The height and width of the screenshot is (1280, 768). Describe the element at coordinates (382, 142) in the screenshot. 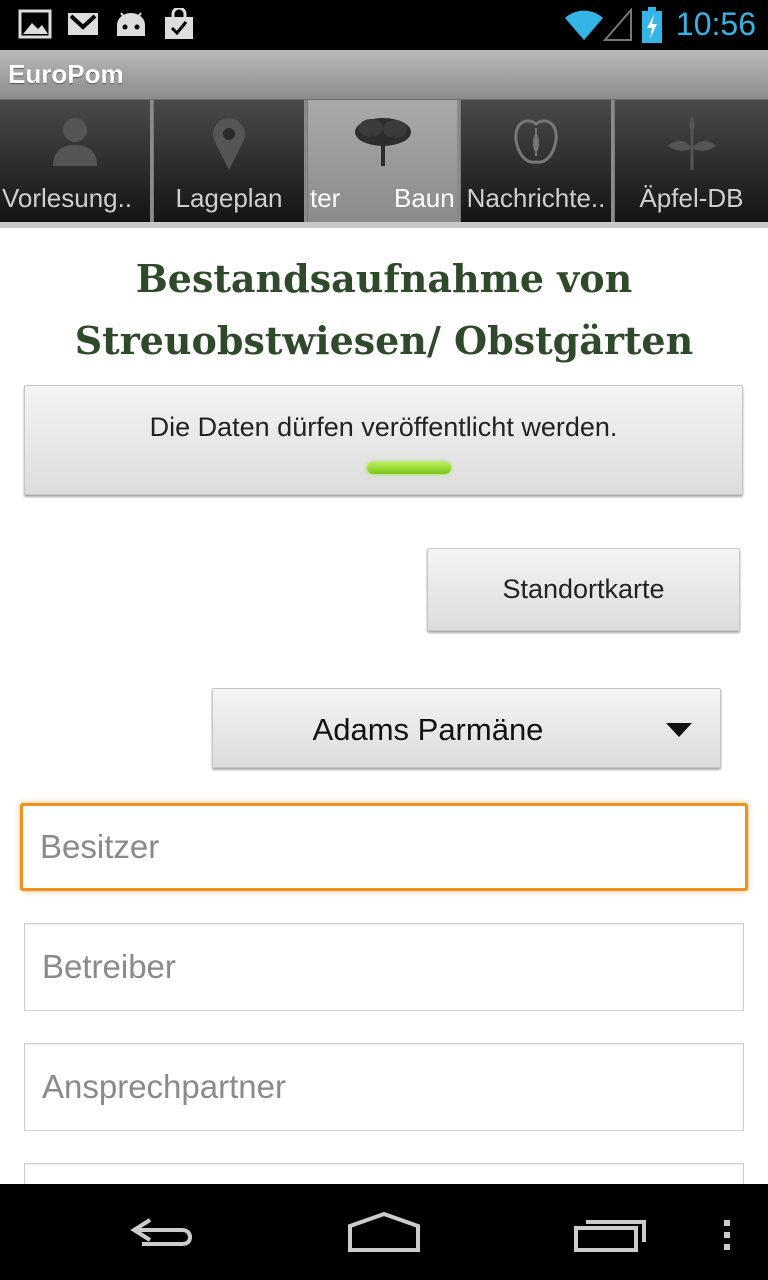

I see `tree-icon` at that location.